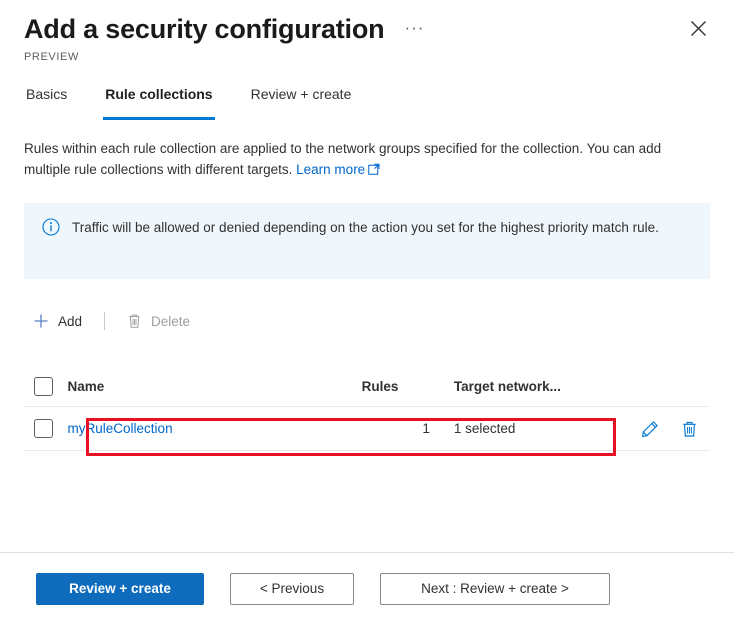 This screenshot has width=734, height=624. What do you see at coordinates (532, 428) in the screenshot?
I see `row-target-networks: 1 selected` at bounding box center [532, 428].